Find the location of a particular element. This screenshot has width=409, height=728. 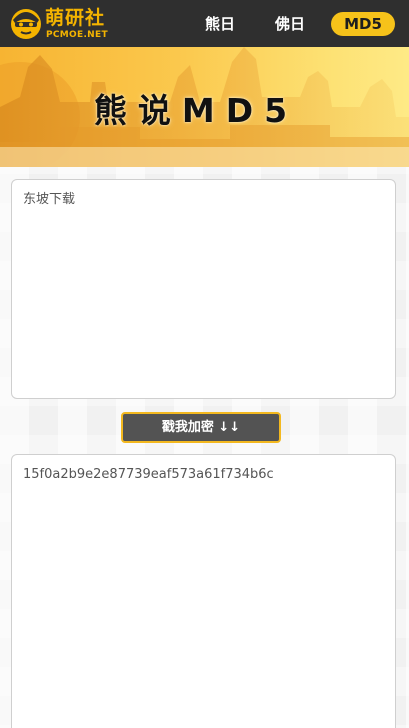

top-navigation-bar: 萌研社 PCMOE.NET 熊日 佛日 MD5 is located at coordinates (204, 23).